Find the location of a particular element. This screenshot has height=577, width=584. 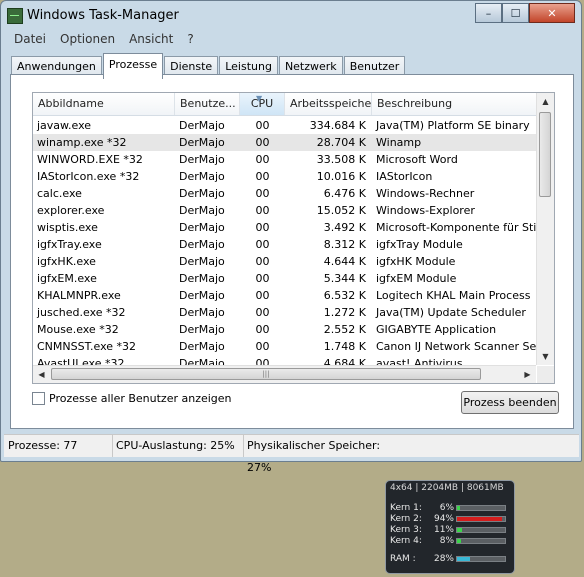

title-bar: Windows Task-Manager – ☐ ✕ is located at coordinates (291, 16).